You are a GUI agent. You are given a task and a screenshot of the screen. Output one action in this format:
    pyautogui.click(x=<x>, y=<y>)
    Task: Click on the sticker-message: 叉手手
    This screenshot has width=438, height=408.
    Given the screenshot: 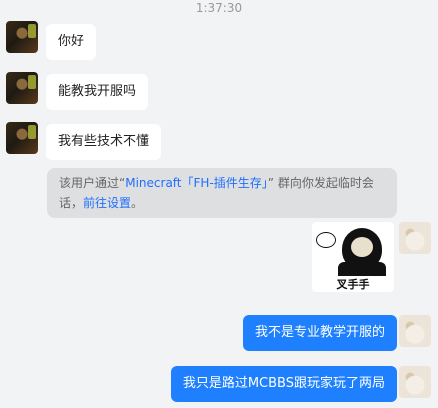 What is the action you would take?
    pyautogui.click(x=353, y=257)
    